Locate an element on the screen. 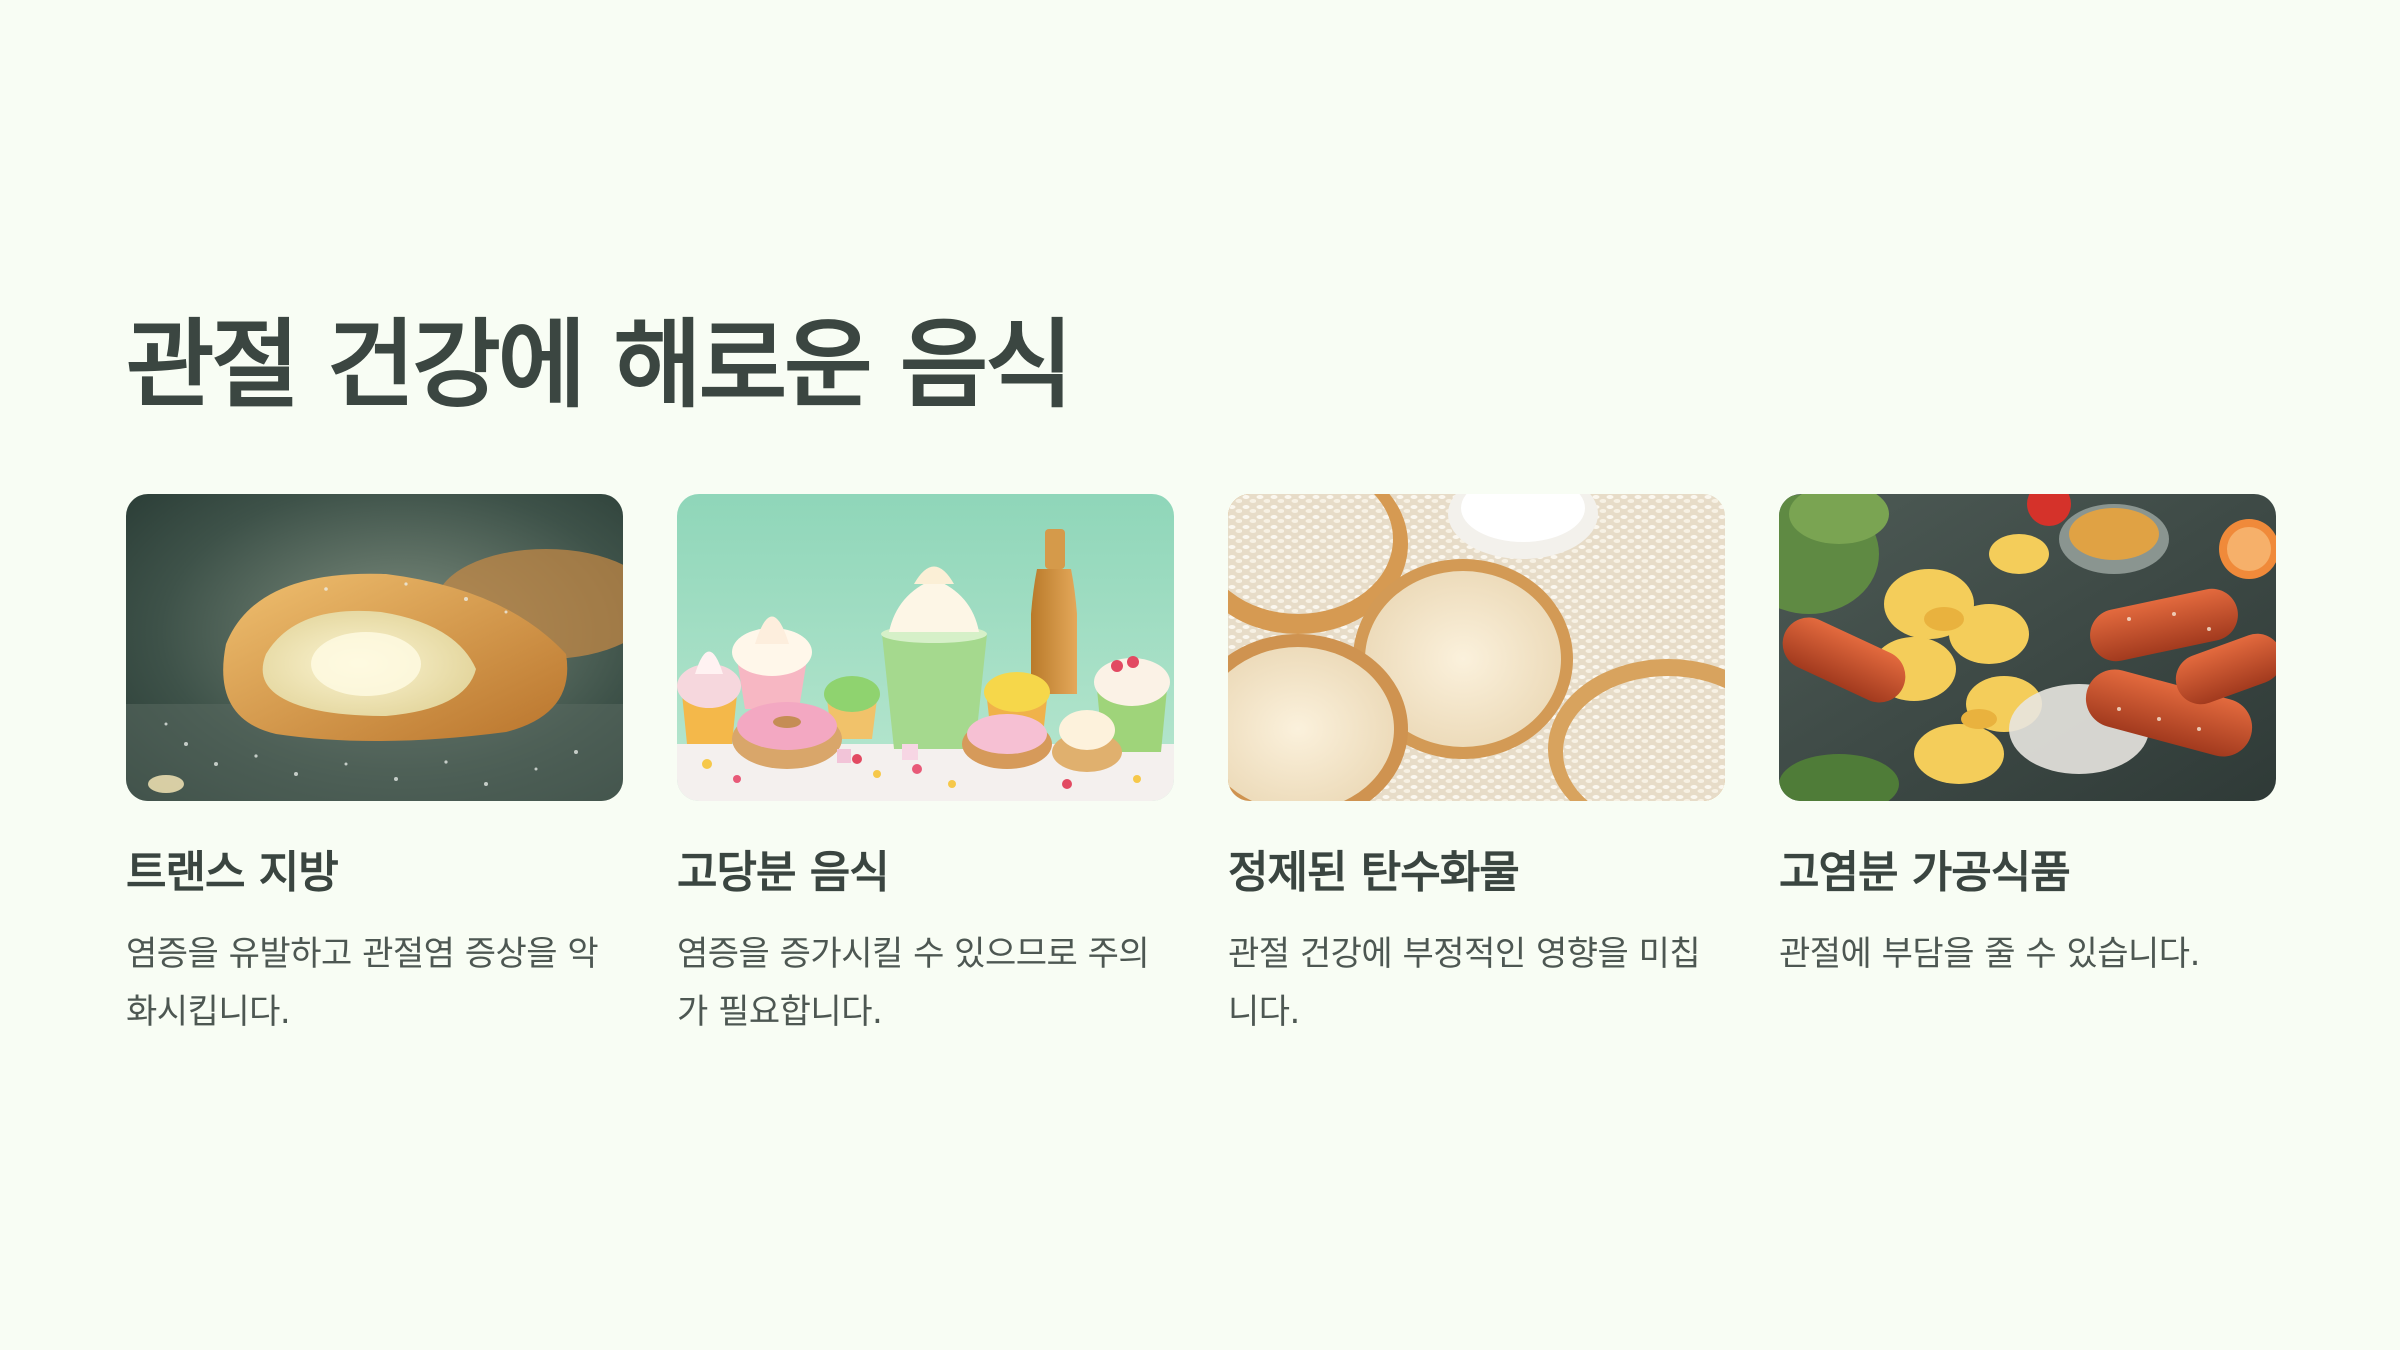 The width and height of the screenshot is (2400, 1350). card-title: 트랜스 지방 is located at coordinates (232, 872).